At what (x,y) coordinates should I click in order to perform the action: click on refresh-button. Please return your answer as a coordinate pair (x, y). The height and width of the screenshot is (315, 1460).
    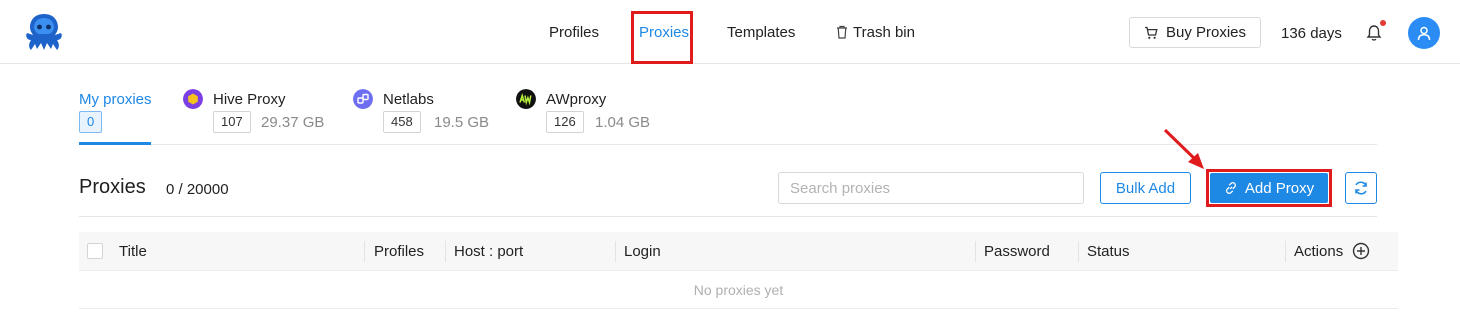
    Looking at the image, I should click on (1361, 188).